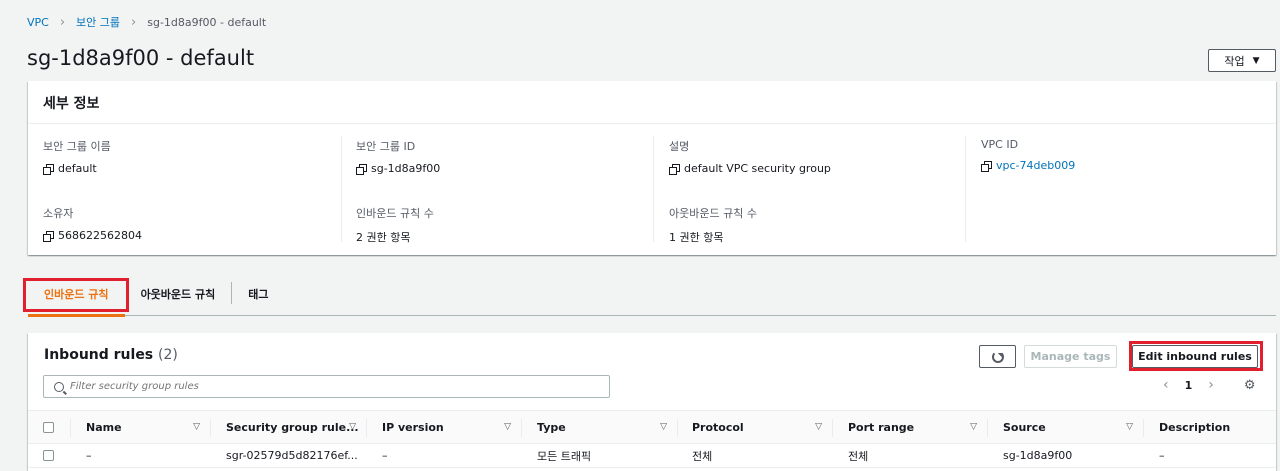 The height and width of the screenshot is (471, 1280). What do you see at coordinates (100, 235) in the screenshot?
I see `field-value: 568622562804` at bounding box center [100, 235].